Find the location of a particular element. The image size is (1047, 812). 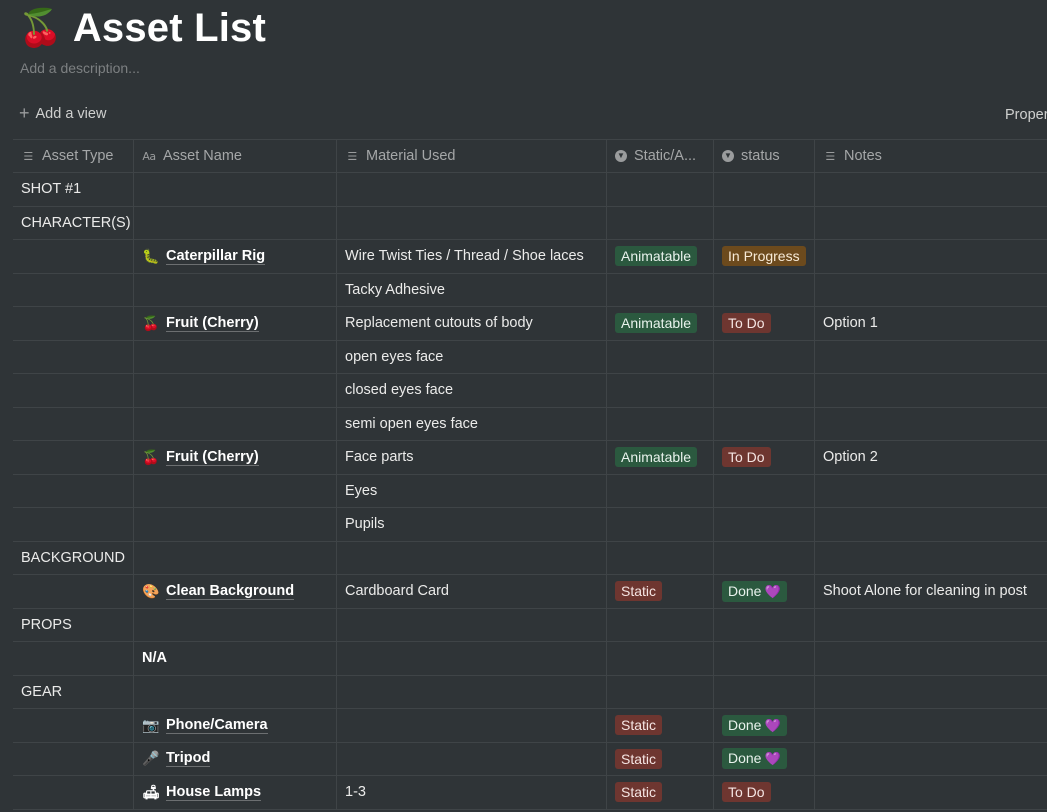

table-row: Eyes is located at coordinates (530, 491).